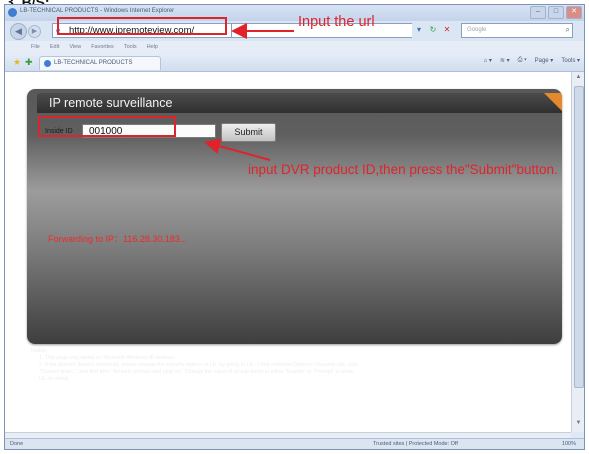  What do you see at coordinates (517, 30) in the screenshot?
I see `search-input: Google ⌕` at bounding box center [517, 30].